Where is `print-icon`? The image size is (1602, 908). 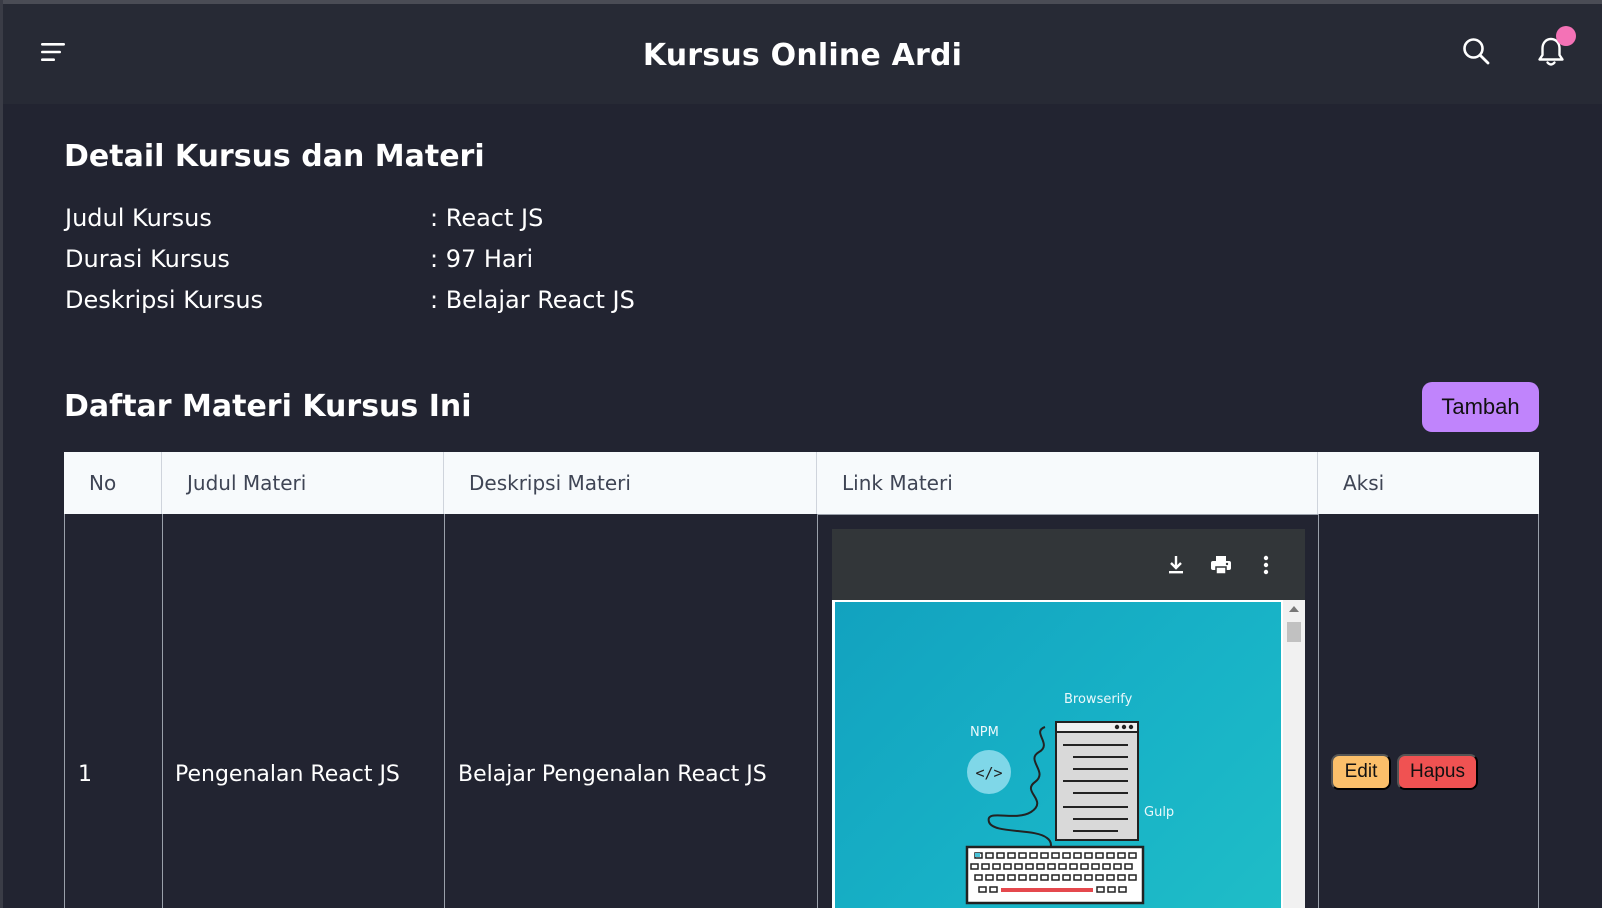
print-icon is located at coordinates (1221, 565).